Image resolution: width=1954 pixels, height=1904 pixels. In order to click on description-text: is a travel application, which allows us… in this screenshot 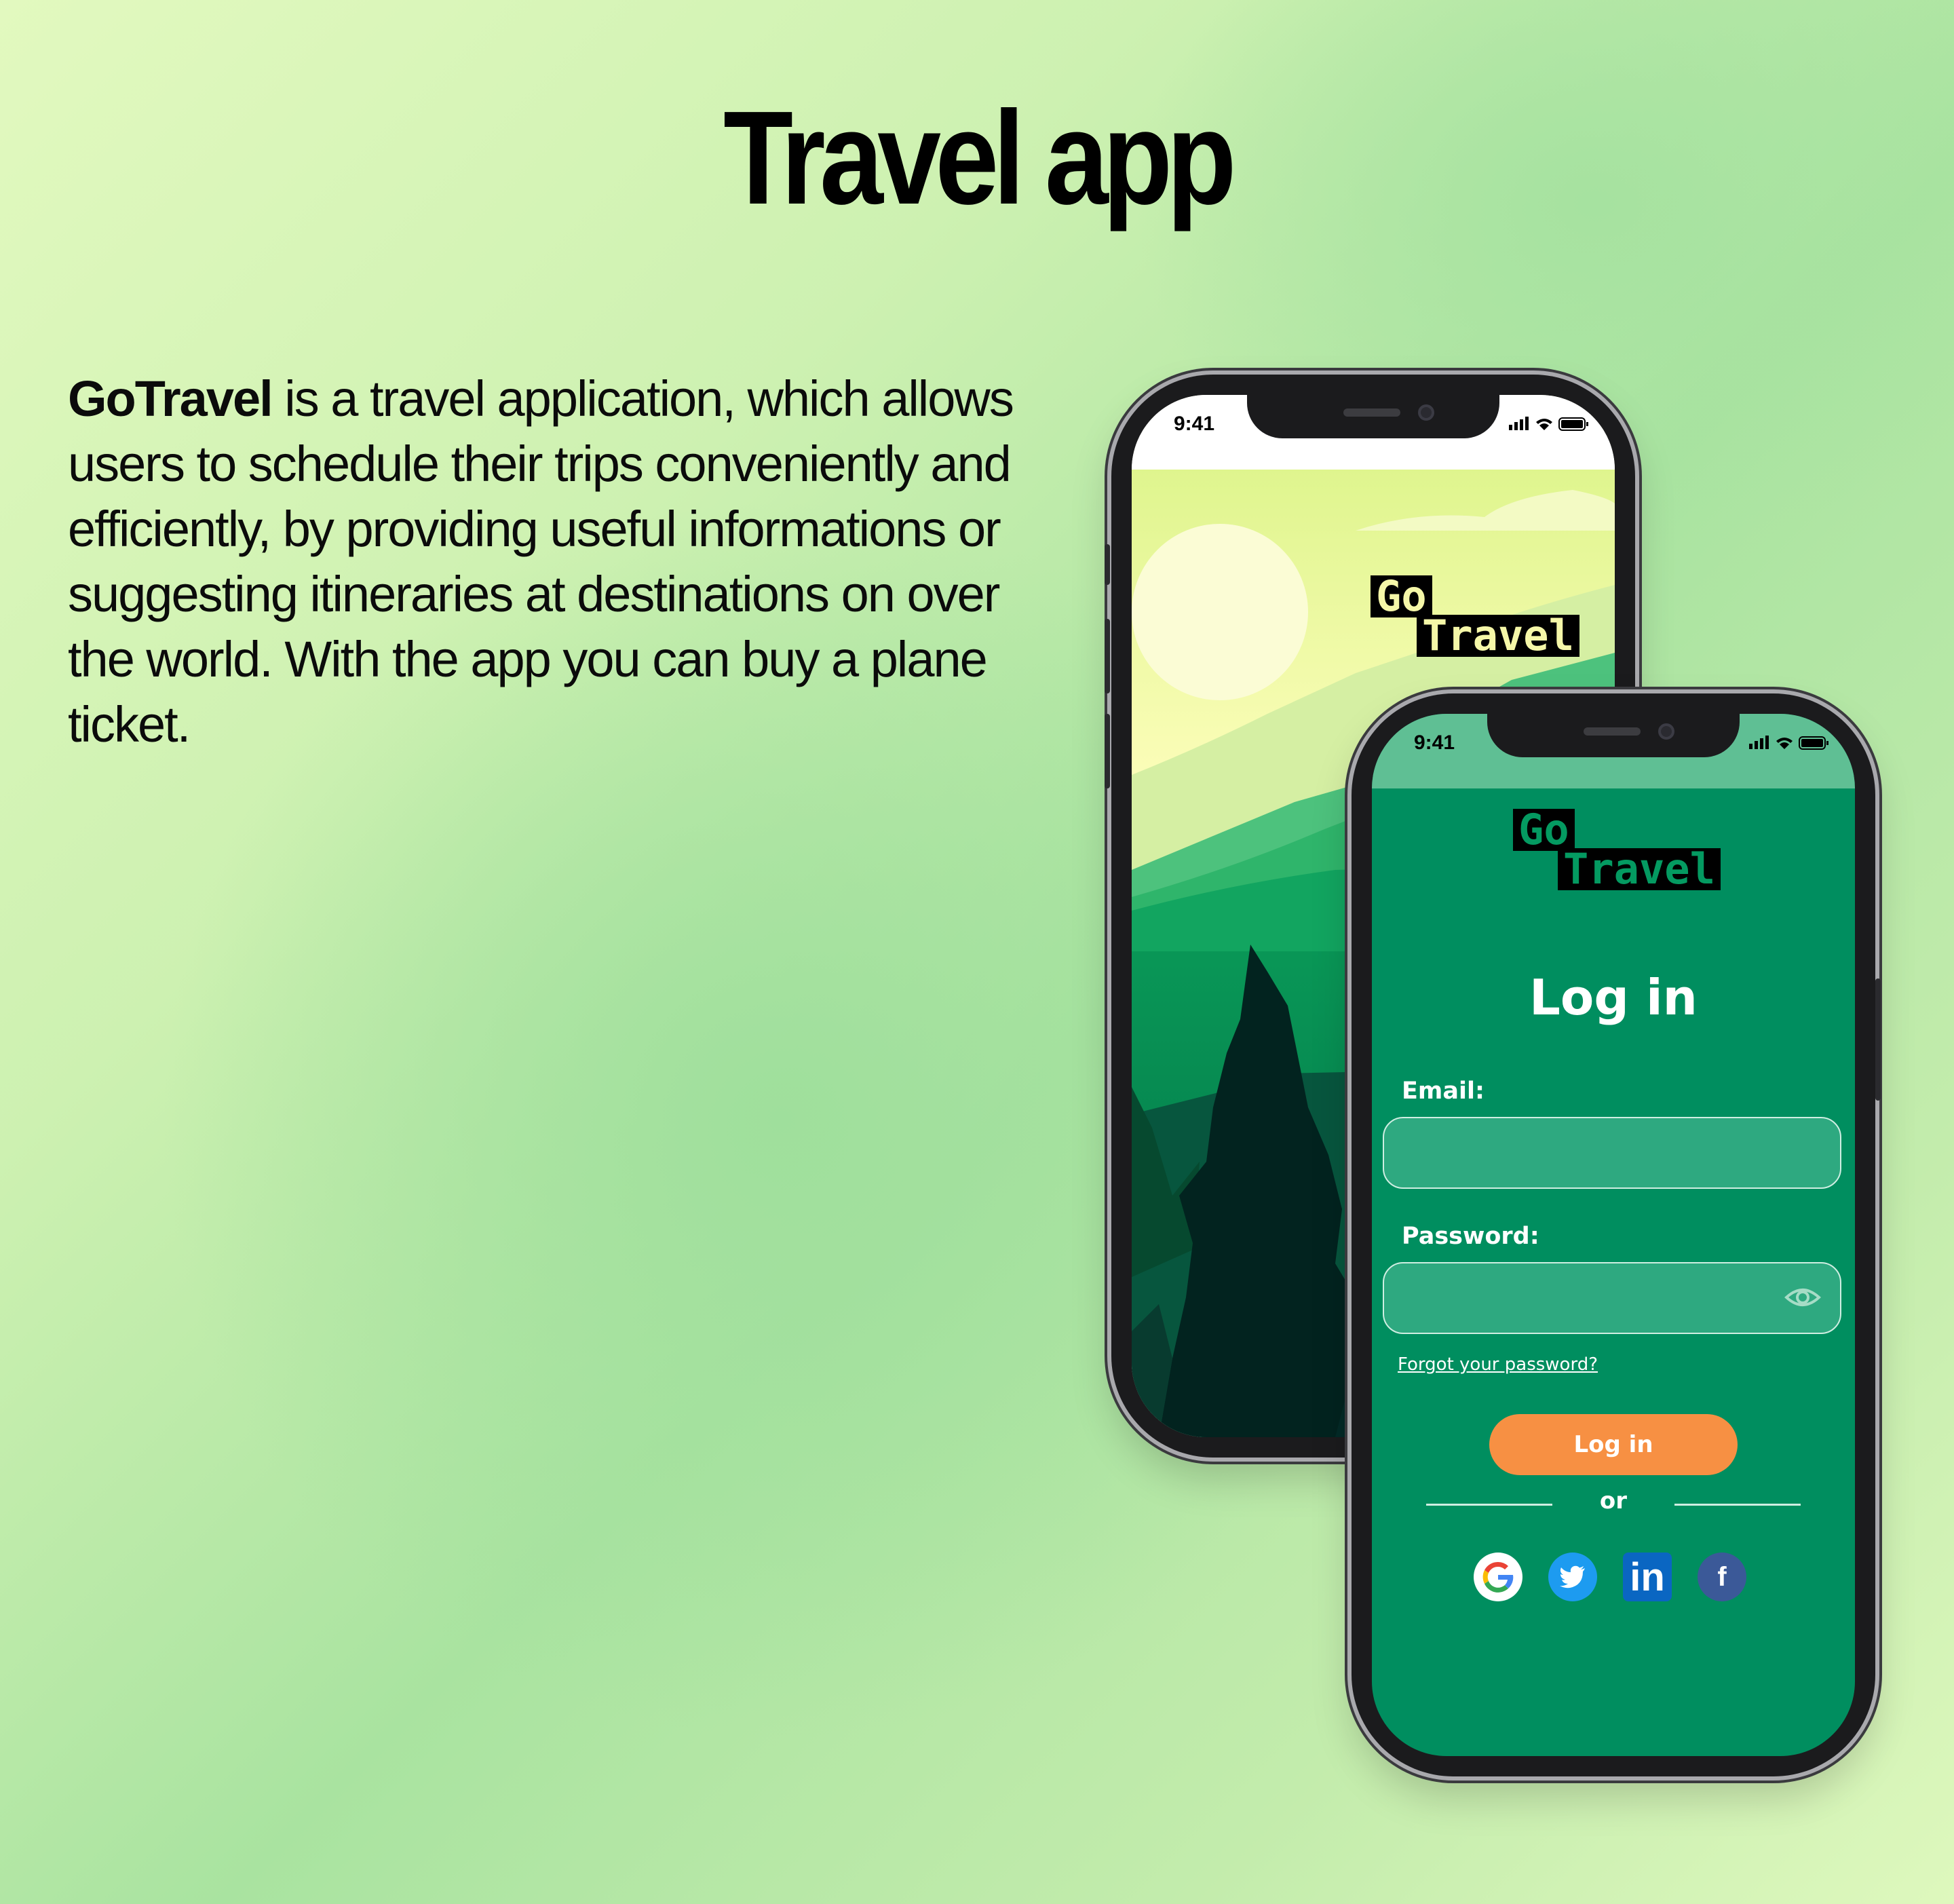, I will do `click(541, 561)`.